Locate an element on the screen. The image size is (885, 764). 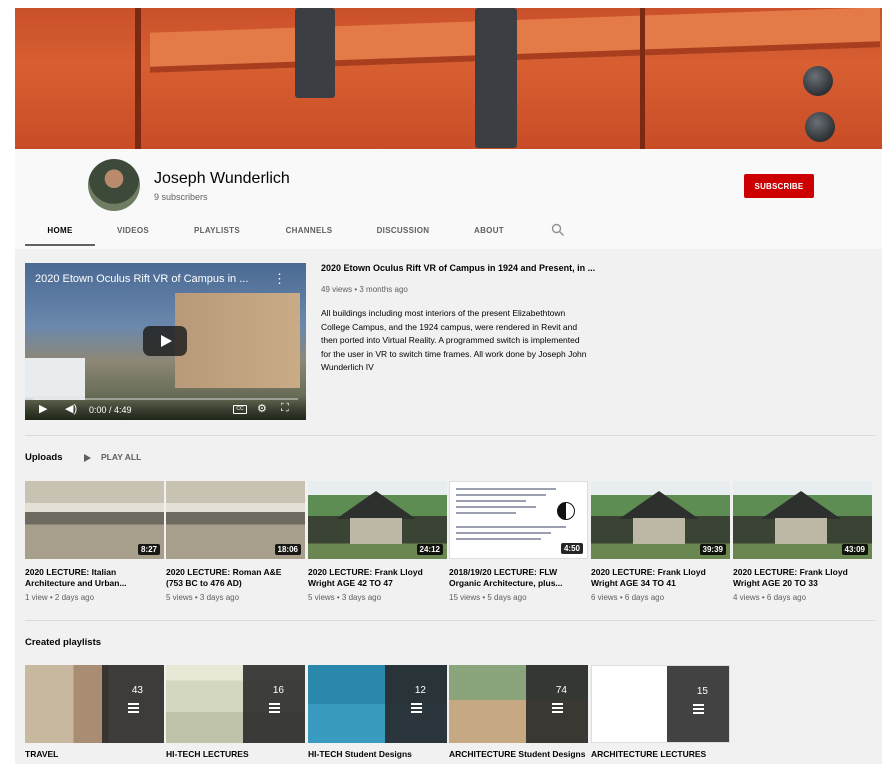
playlist-card: 12 HI-TECH Student Designs is located at coordinates (377, 712).